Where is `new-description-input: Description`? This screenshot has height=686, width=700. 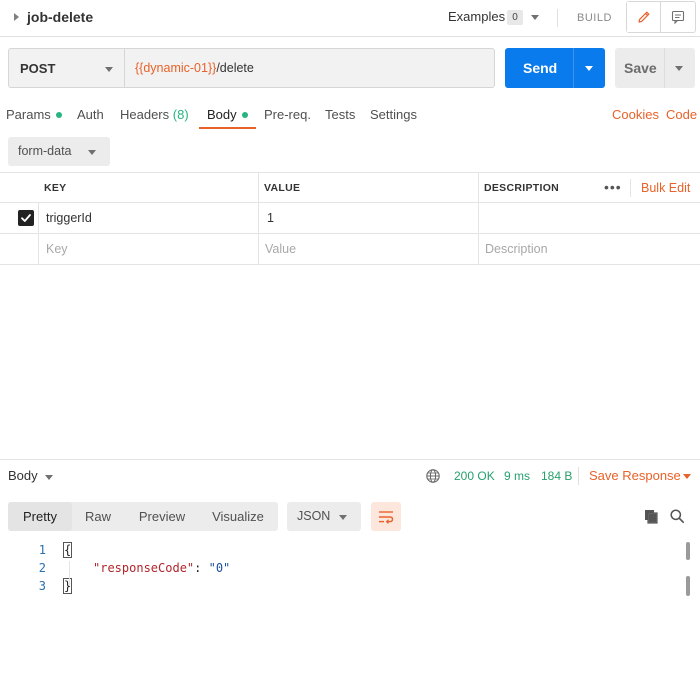
new-description-input: Description is located at coordinates (589, 249).